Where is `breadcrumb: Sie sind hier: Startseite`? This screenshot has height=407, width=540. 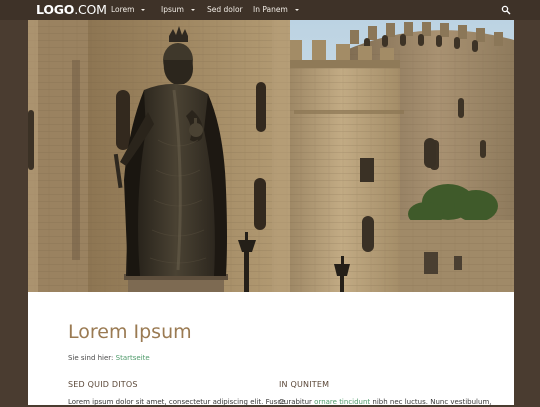
breadcrumb: Sie sind hier: Startseite is located at coordinates (109, 358).